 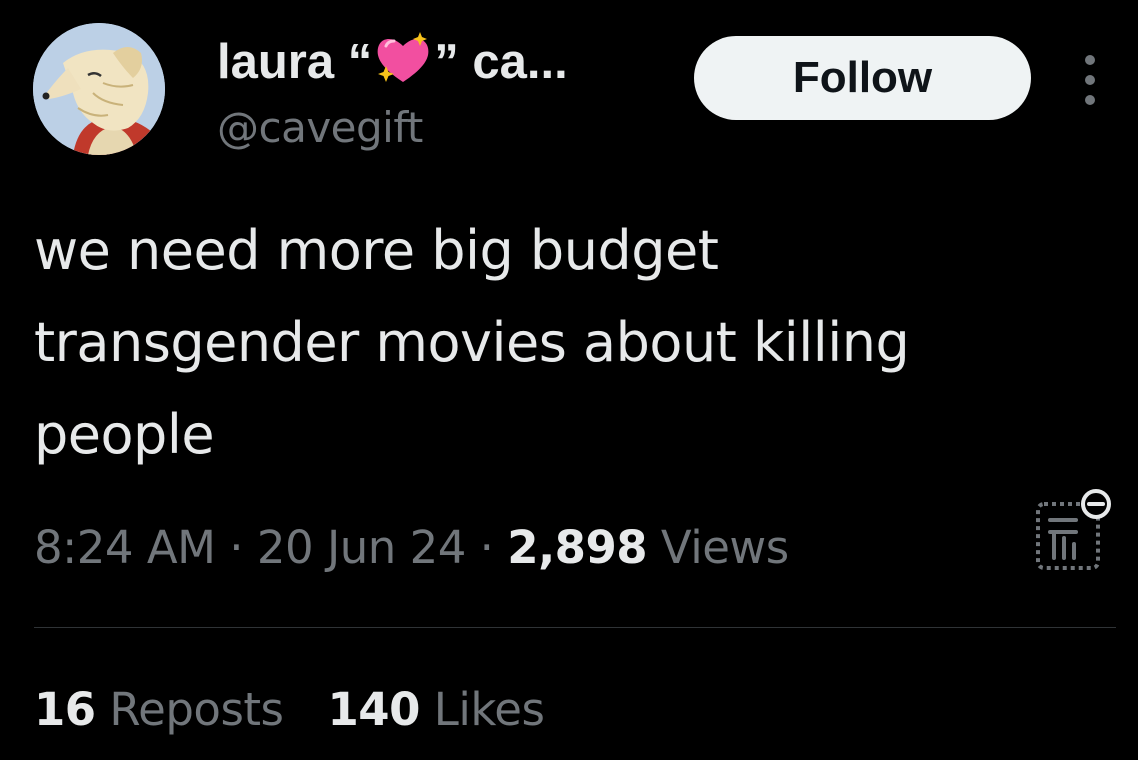 What do you see at coordinates (472, 342) in the screenshot?
I see `tweet-line: transgender movies about killing` at bounding box center [472, 342].